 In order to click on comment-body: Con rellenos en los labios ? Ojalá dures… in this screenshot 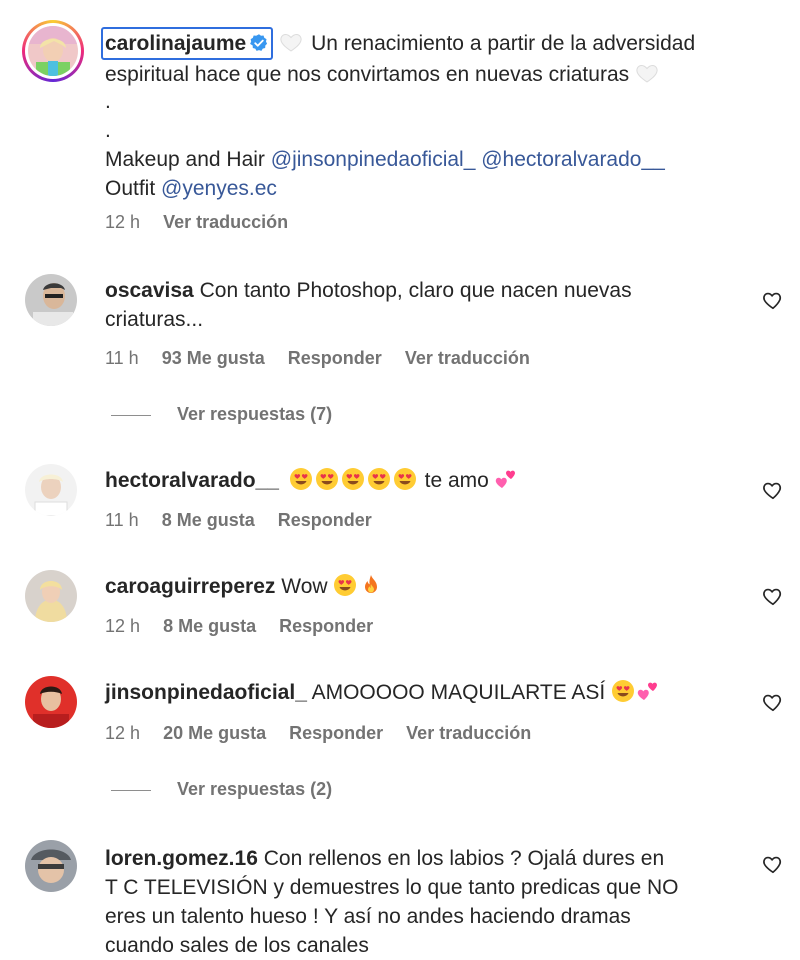, I will do `click(464, 858)`.